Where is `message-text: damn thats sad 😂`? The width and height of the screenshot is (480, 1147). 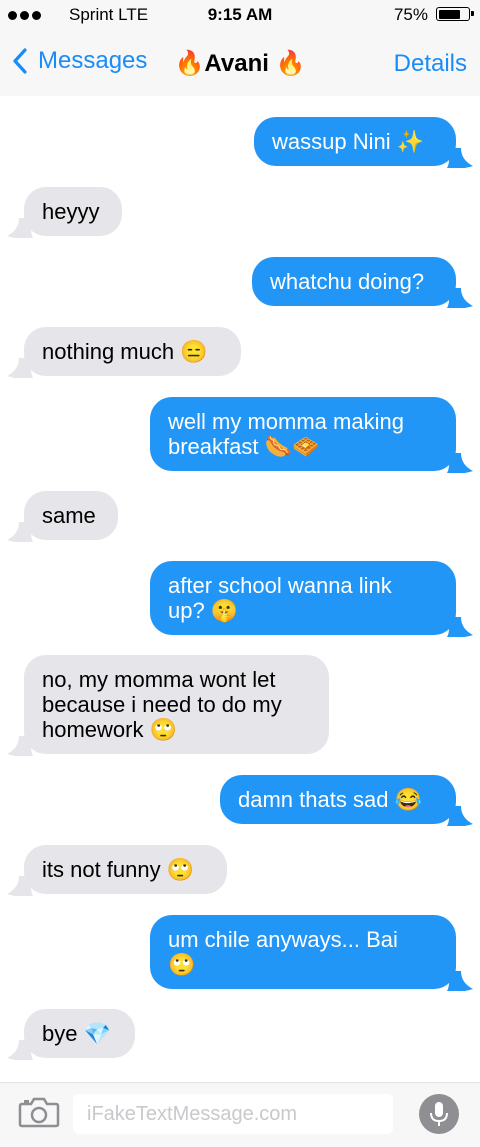 message-text: damn thats sad 😂 is located at coordinates (330, 799).